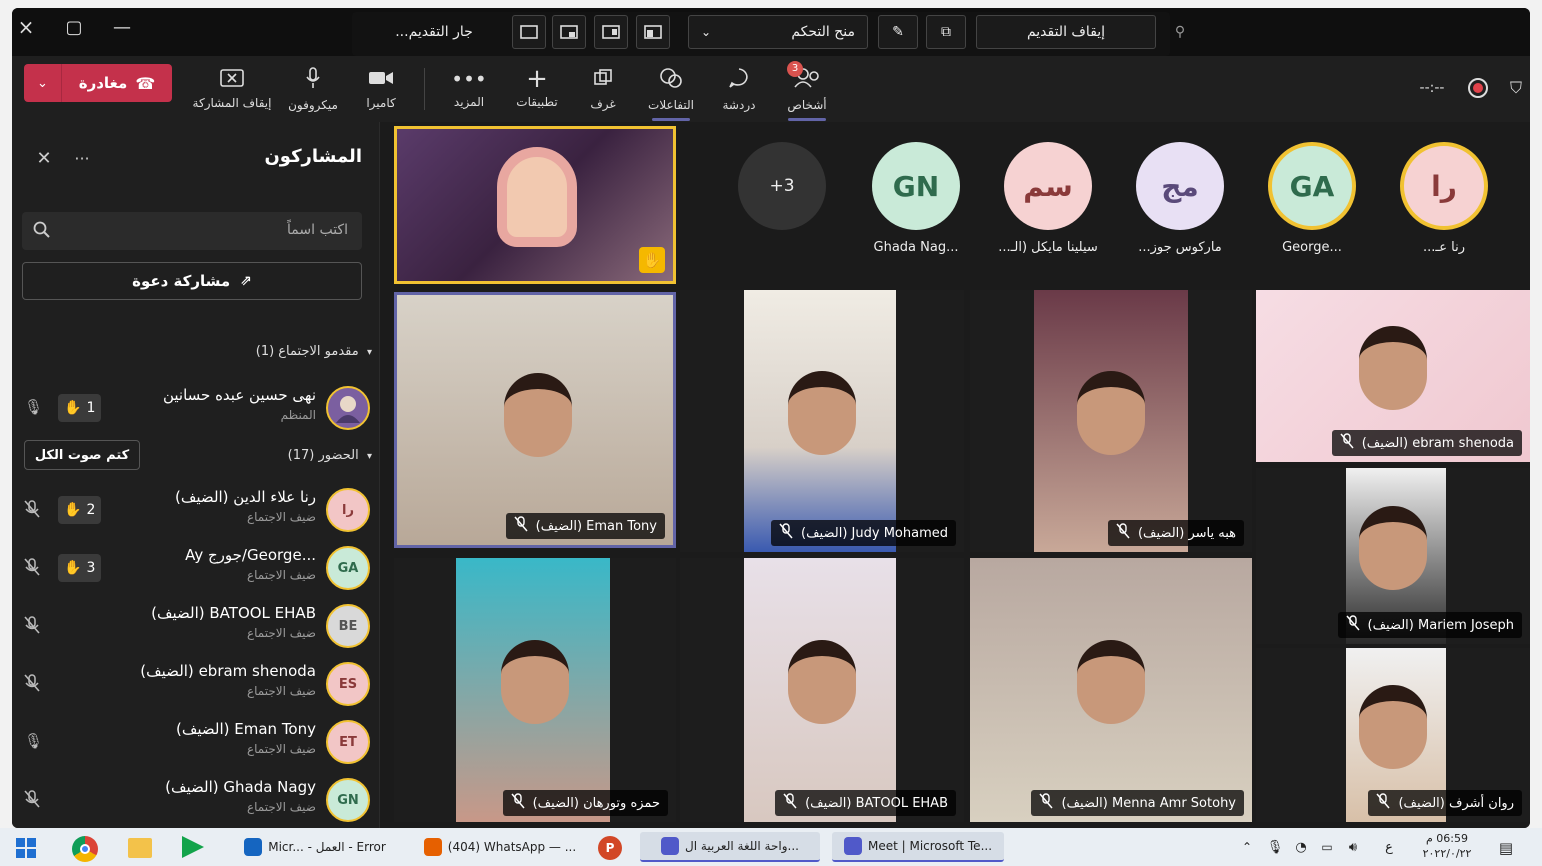  What do you see at coordinates (381, 79) in the screenshot?
I see `camera-icon` at bounding box center [381, 79].